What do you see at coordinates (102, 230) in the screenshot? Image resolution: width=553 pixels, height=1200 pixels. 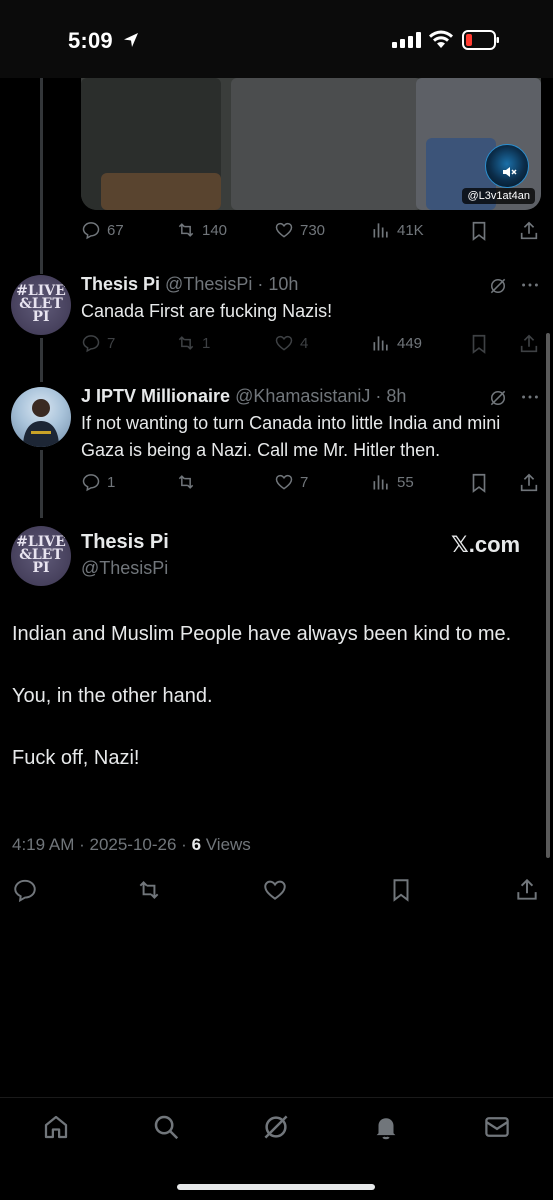 I see `reply-button: 67` at bounding box center [102, 230].